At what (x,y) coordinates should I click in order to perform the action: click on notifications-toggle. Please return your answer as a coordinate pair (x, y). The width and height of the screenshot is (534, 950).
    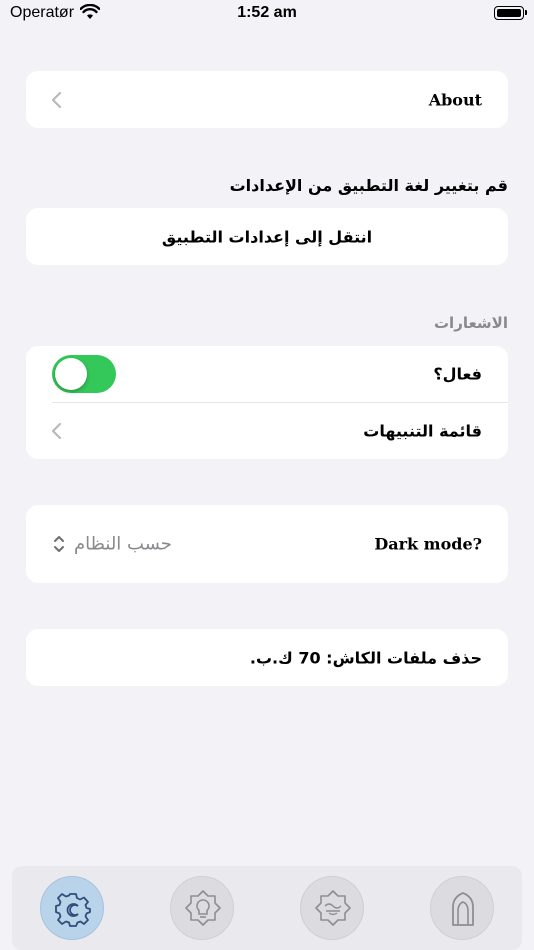
    Looking at the image, I should click on (84, 374).